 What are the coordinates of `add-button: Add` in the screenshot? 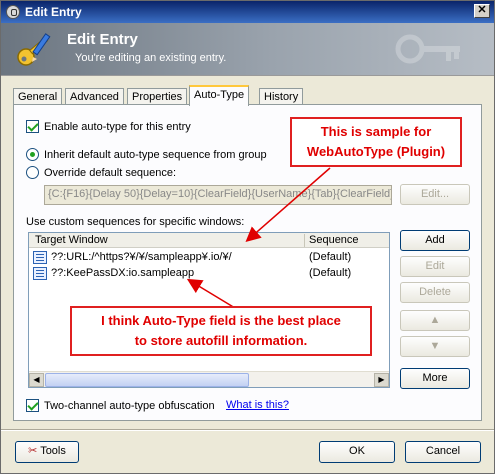 It's located at (435, 240).